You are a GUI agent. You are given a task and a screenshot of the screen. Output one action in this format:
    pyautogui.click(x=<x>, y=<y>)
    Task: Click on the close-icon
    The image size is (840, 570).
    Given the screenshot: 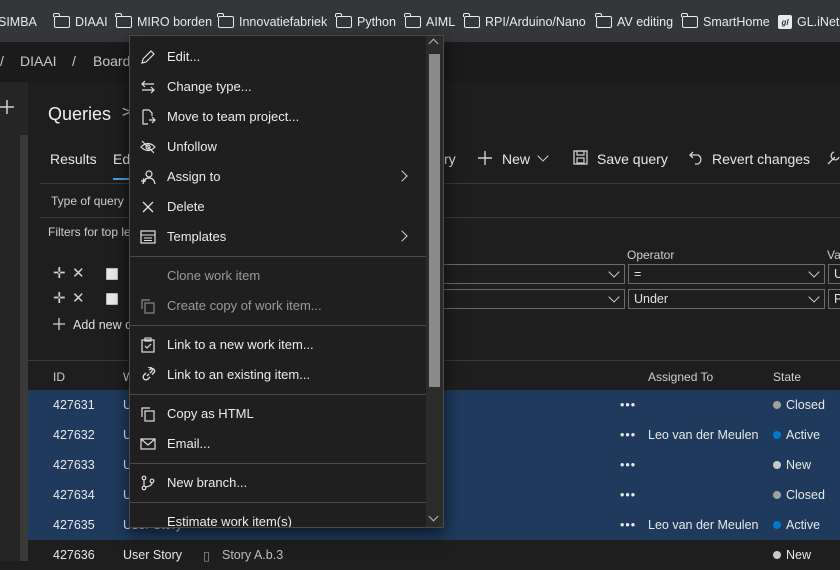 What is the action you would take?
    pyautogui.click(x=148, y=207)
    